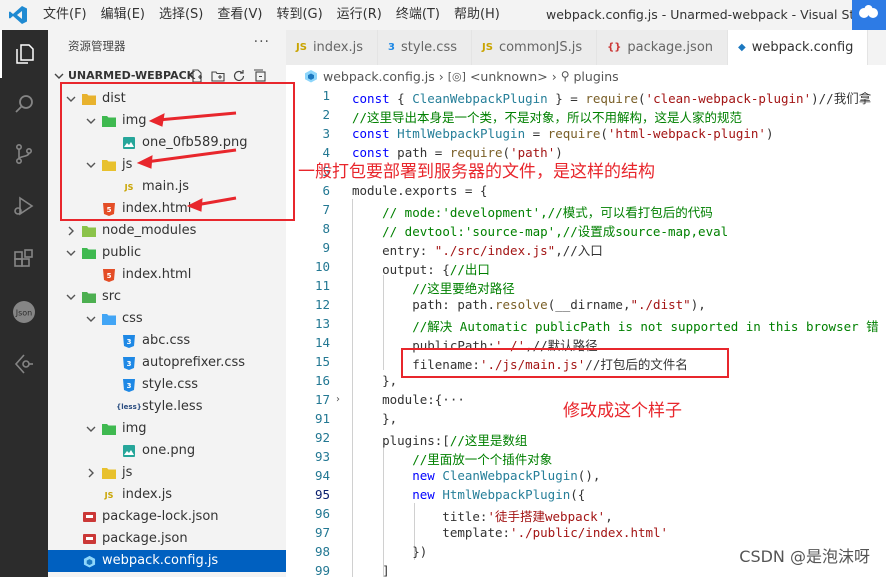 This screenshot has width=886, height=577. I want to click on structure-annotation: 一般打包要部署到服务器的文件，是这样的结构, so click(476, 172).